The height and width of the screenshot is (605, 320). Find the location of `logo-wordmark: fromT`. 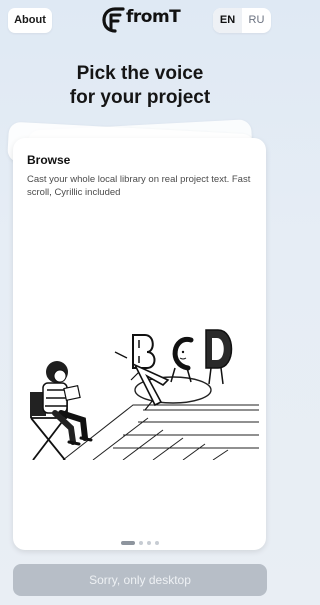

logo-wordmark: fromT is located at coordinates (153, 17).